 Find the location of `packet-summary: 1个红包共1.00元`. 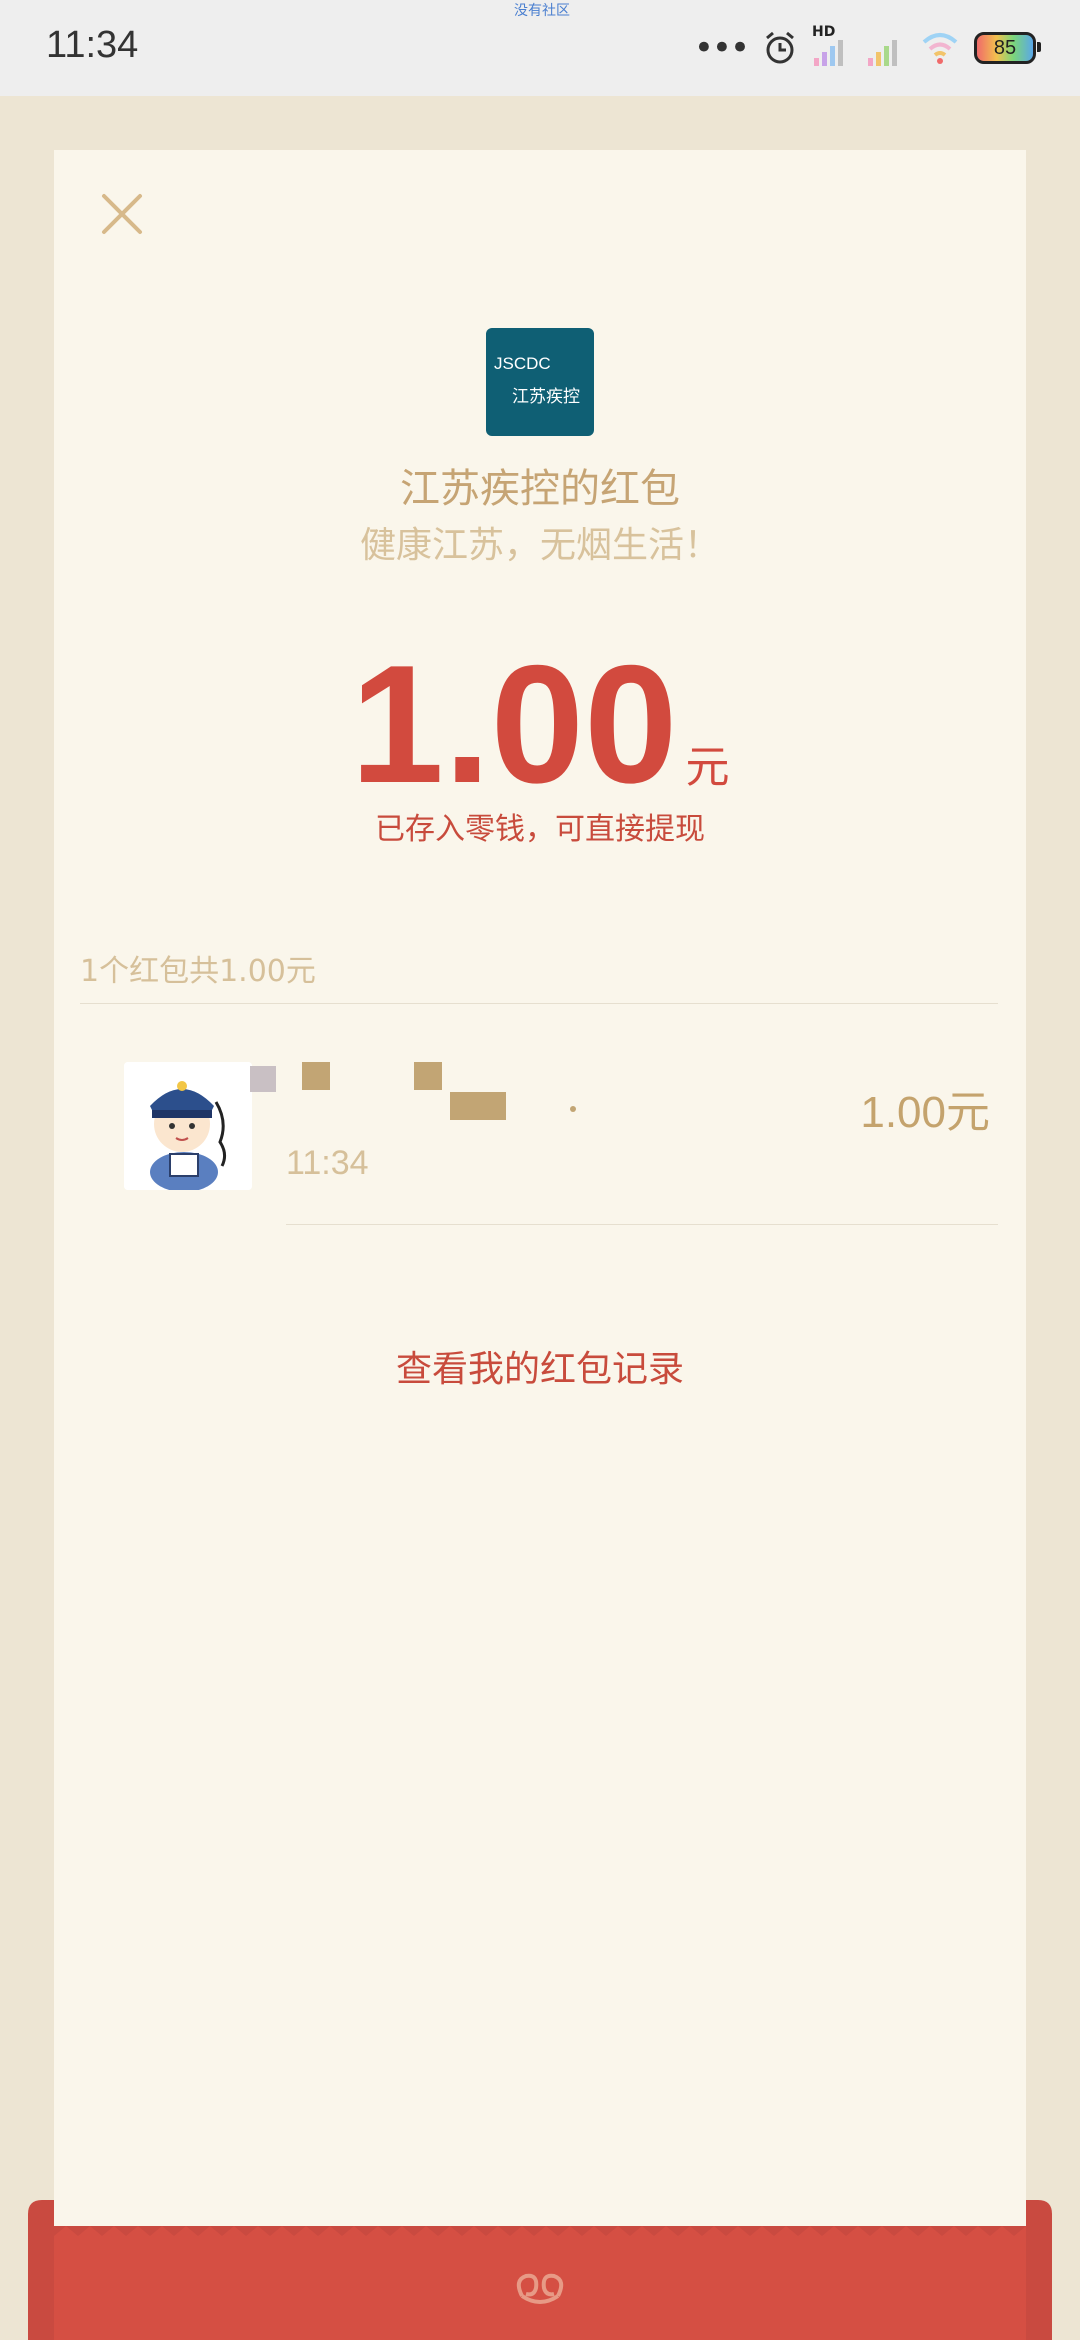

packet-summary: 1个红包共1.00元 is located at coordinates (198, 971).